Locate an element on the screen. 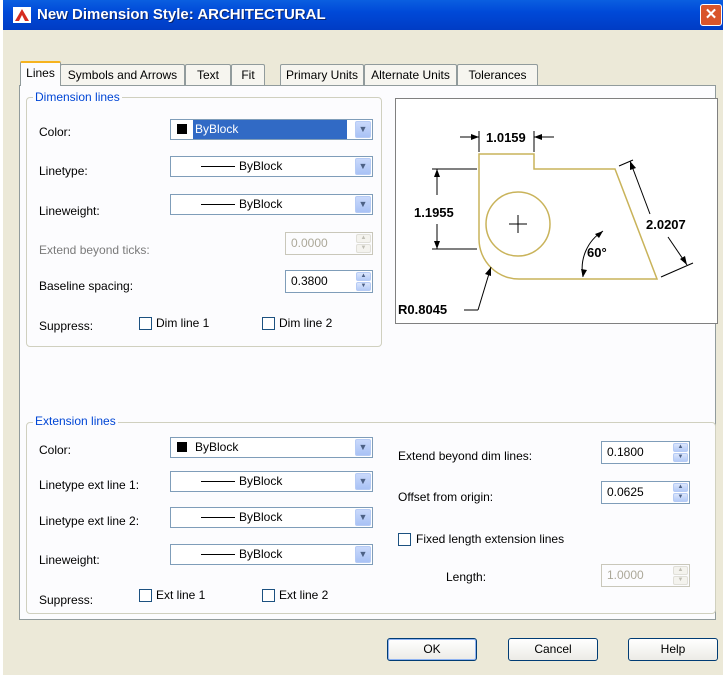 This screenshot has width=723, height=675. ext-line-1-checkbox is located at coordinates (145, 595).